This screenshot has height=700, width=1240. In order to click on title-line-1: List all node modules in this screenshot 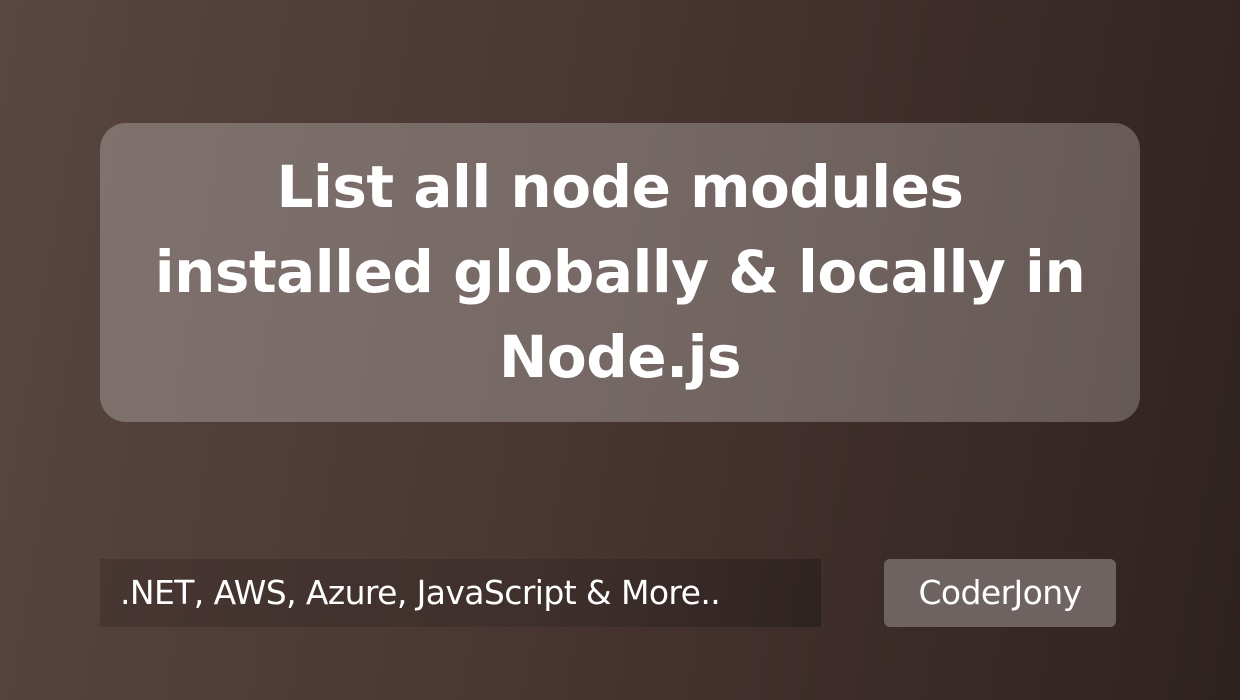, I will do `click(620, 187)`.